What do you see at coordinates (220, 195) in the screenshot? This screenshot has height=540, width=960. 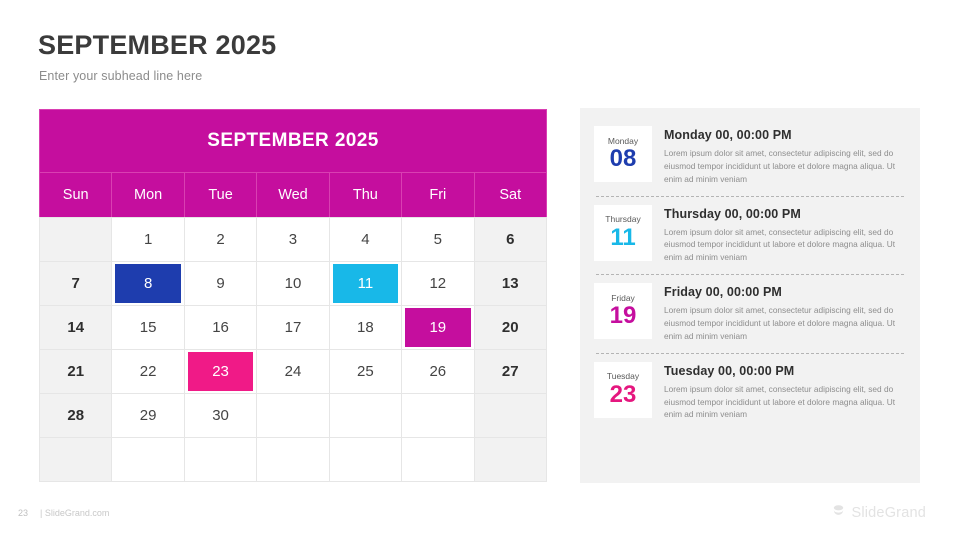 I see `calendar-weekday-tue: Tue` at bounding box center [220, 195].